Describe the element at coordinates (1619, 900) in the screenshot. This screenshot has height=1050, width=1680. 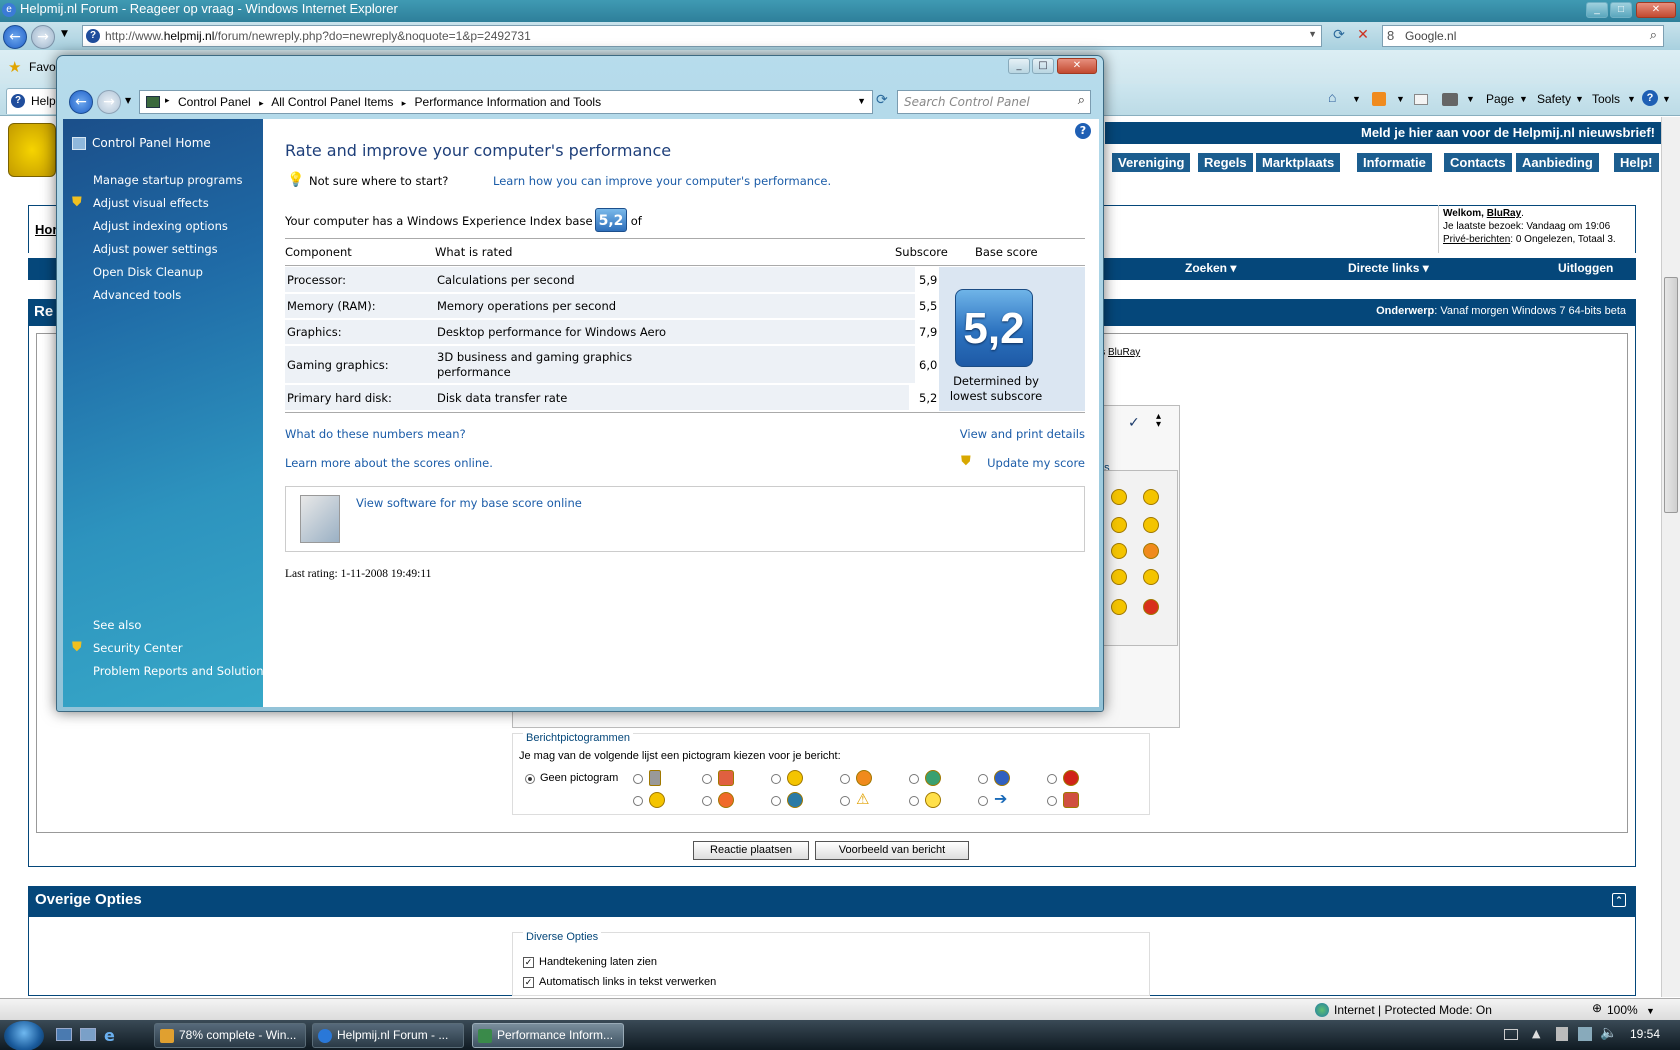
I see `collapse-icon: ⌃` at that location.